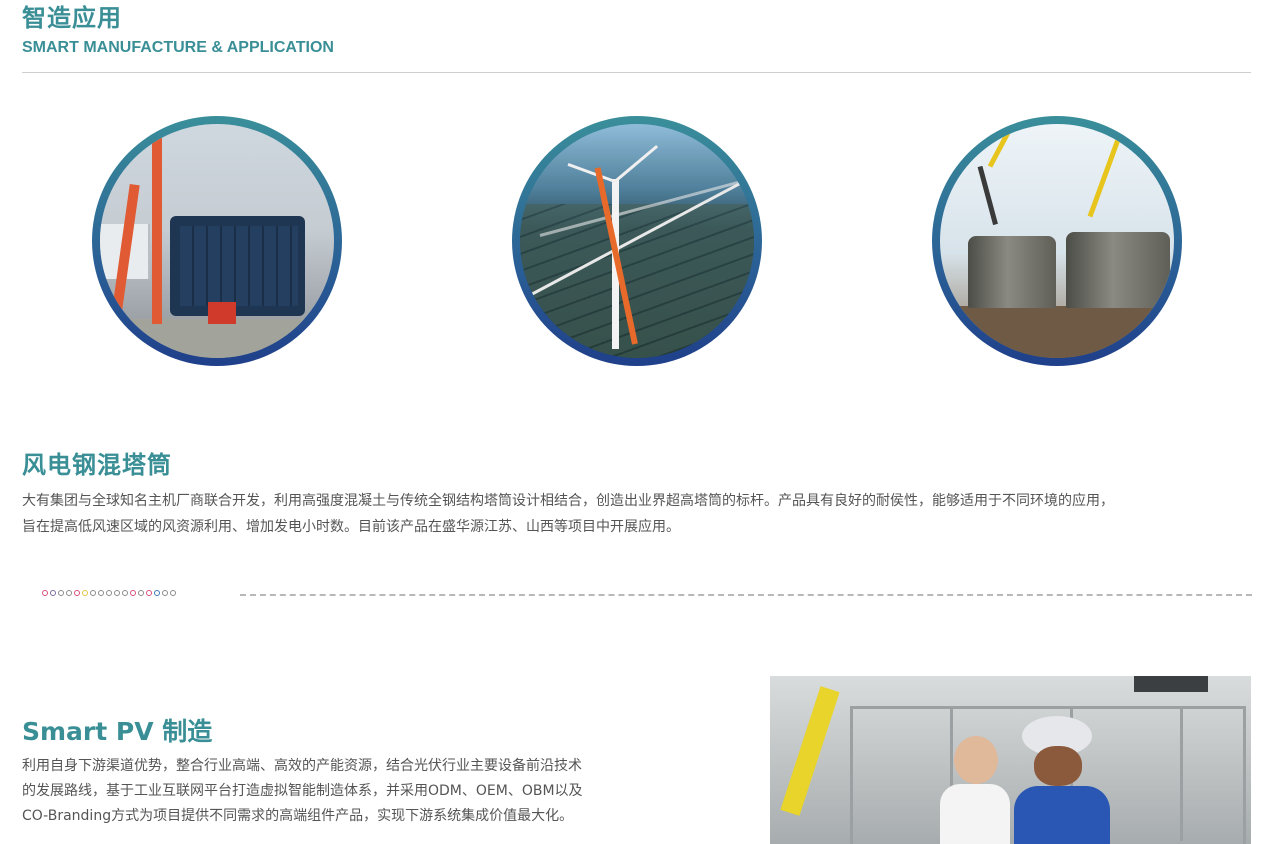  Describe the element at coordinates (987, 195) in the screenshot. I see `crane-cable` at that location.